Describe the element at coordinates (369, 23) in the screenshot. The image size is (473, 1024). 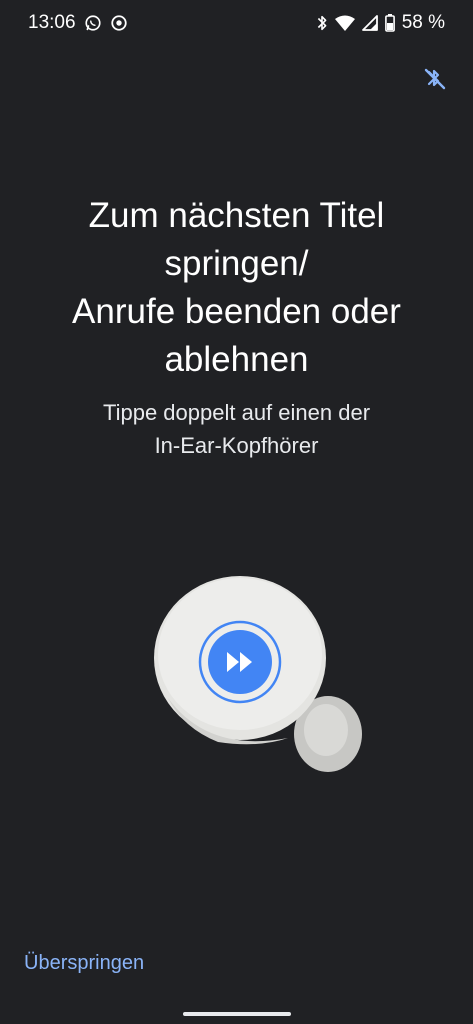
I see `cellular-signal-icon` at that location.